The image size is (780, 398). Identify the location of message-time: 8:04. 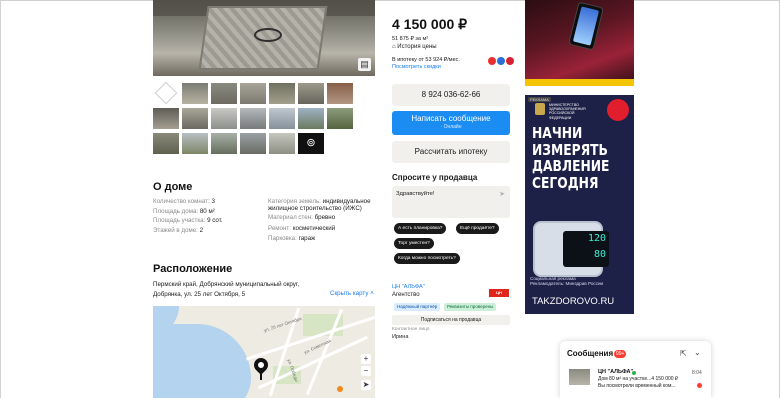
(697, 373).